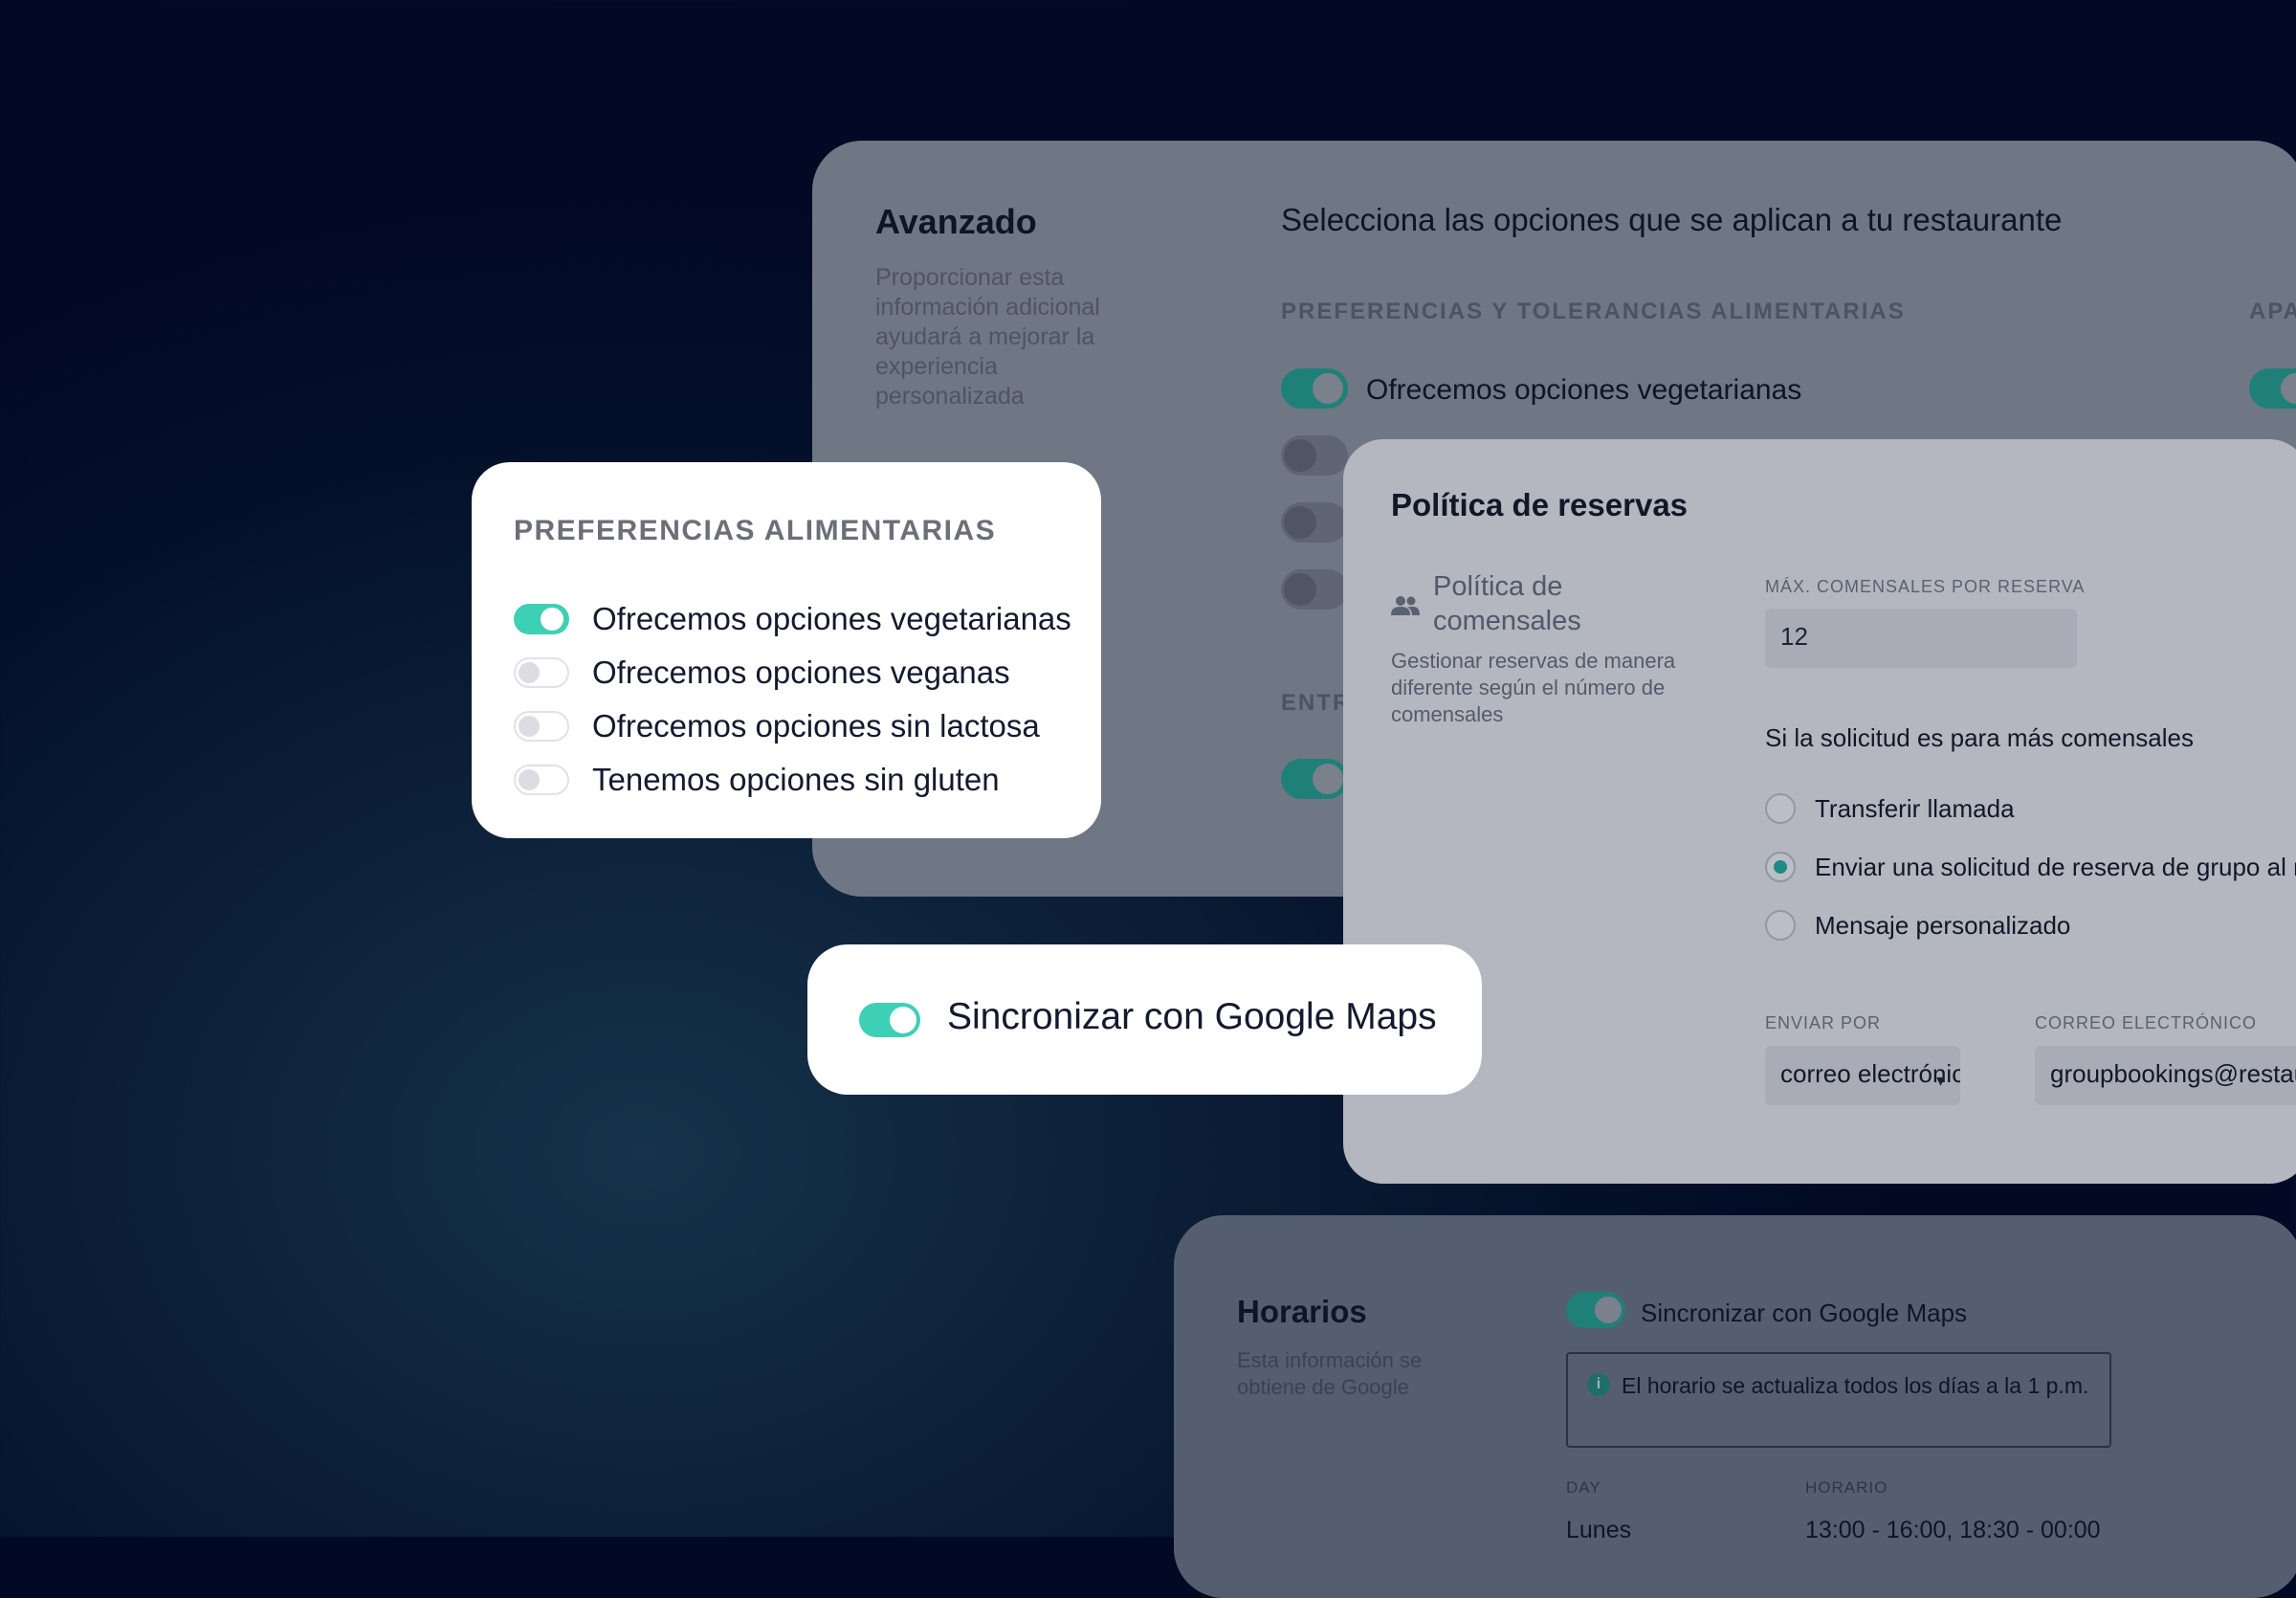 The height and width of the screenshot is (1598, 2296). Describe the element at coordinates (1315, 388) in the screenshot. I see `vegetarian-toggle-bg` at that location.